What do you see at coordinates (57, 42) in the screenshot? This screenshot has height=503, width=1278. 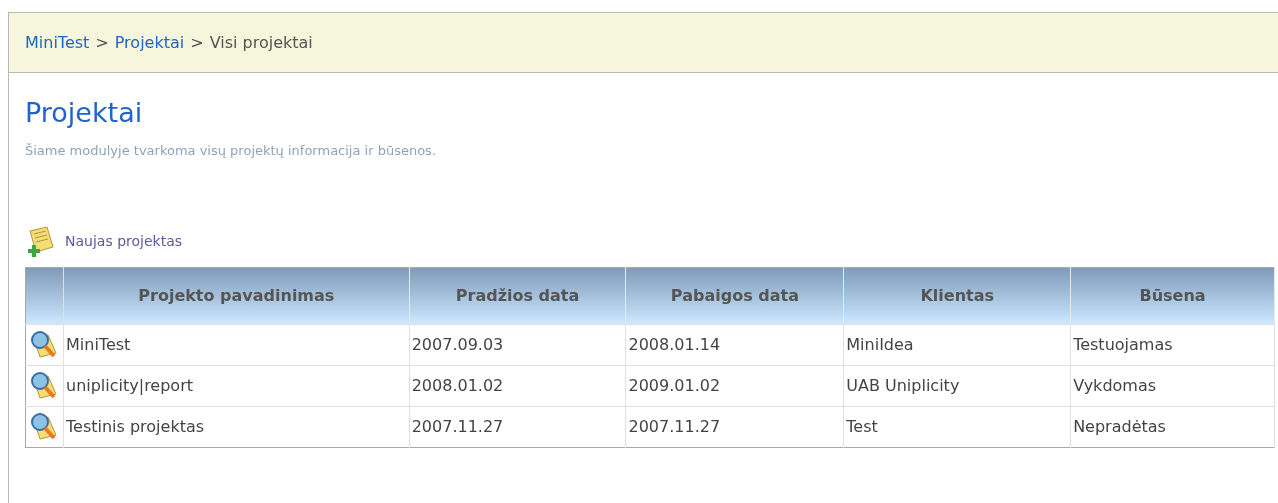 I see `breadcrumb-link: MiniTest` at bounding box center [57, 42].